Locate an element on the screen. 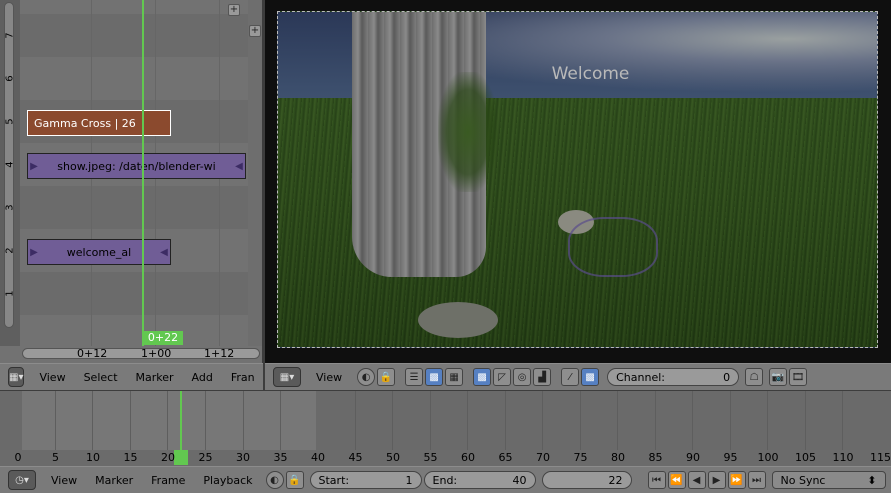 This screenshot has width=891, height=493. frame-tick-label: 55 is located at coordinates (430, 457).